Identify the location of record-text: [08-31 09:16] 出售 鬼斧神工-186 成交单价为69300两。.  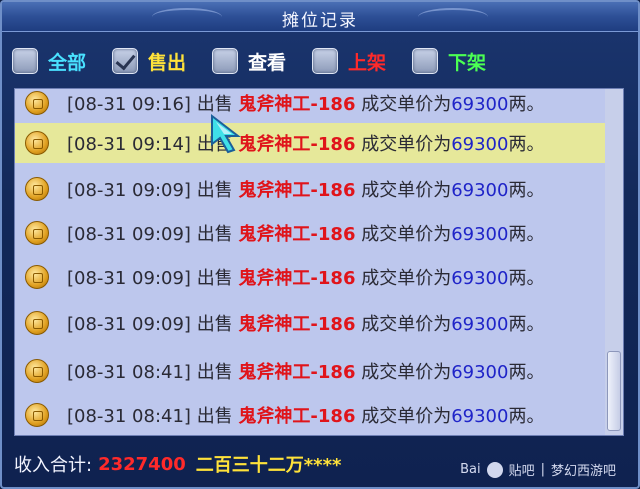
(305, 103).